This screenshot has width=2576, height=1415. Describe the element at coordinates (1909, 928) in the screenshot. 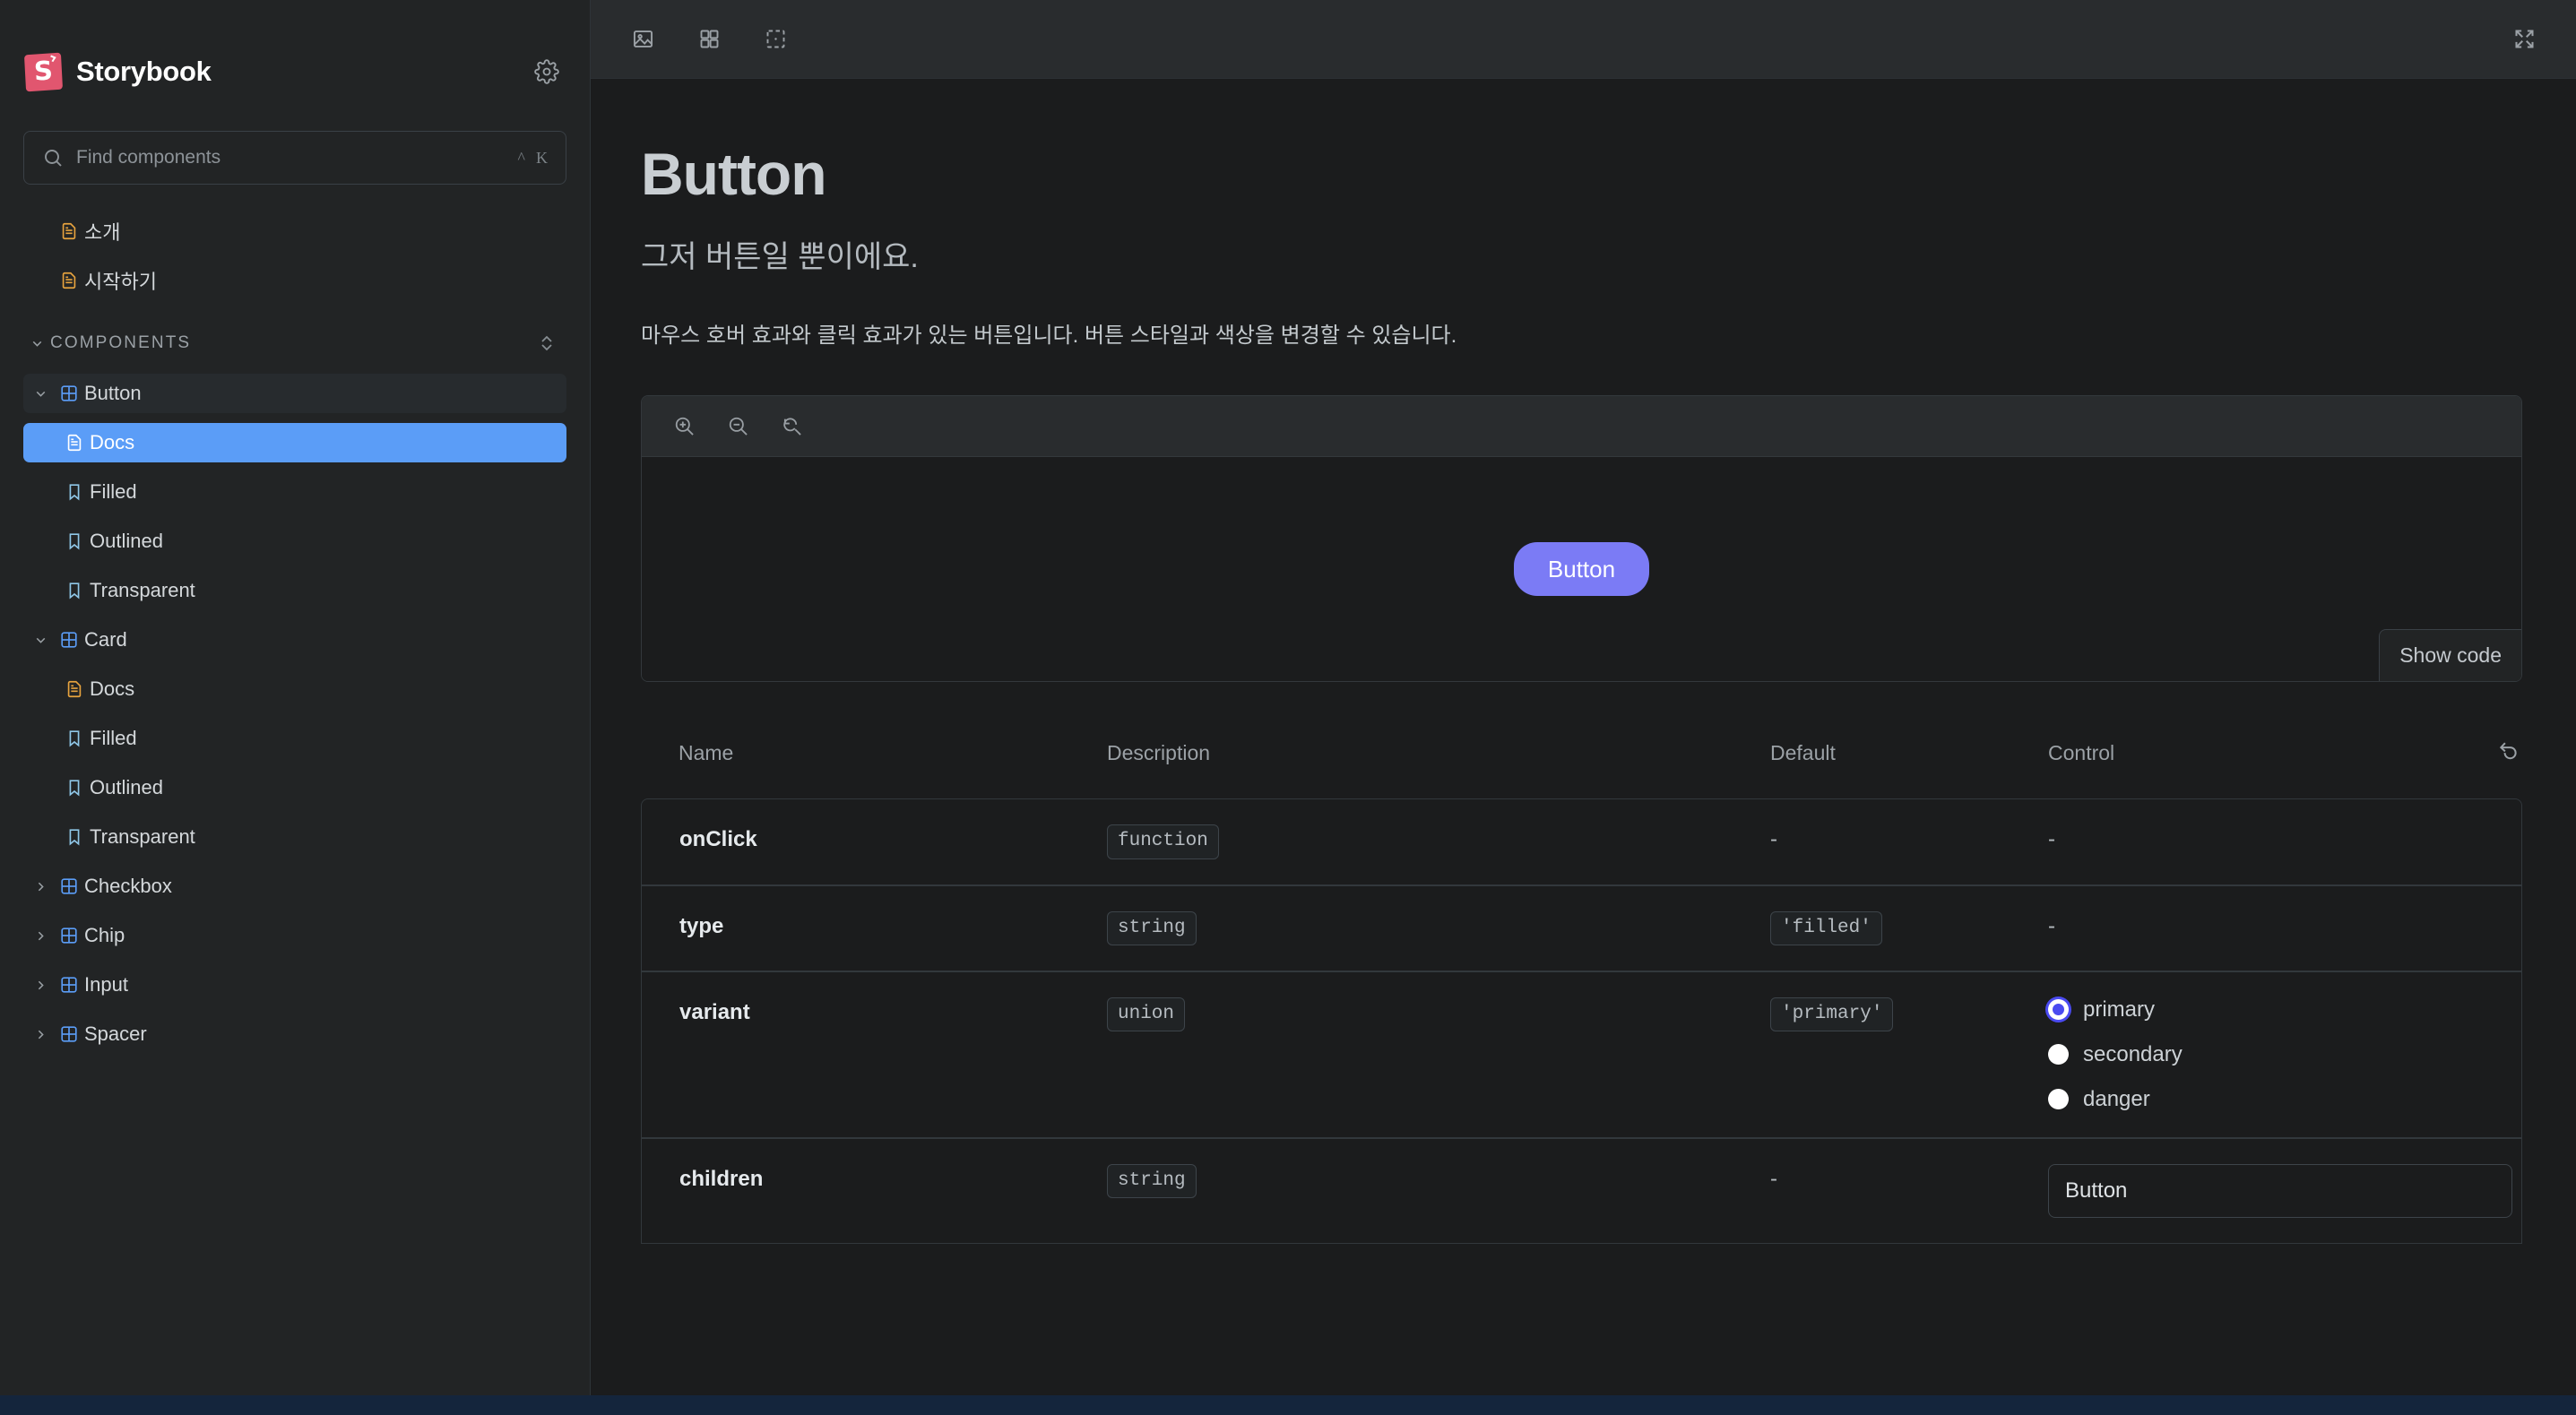

I see `arg-default-cell: 'filled'` at that location.